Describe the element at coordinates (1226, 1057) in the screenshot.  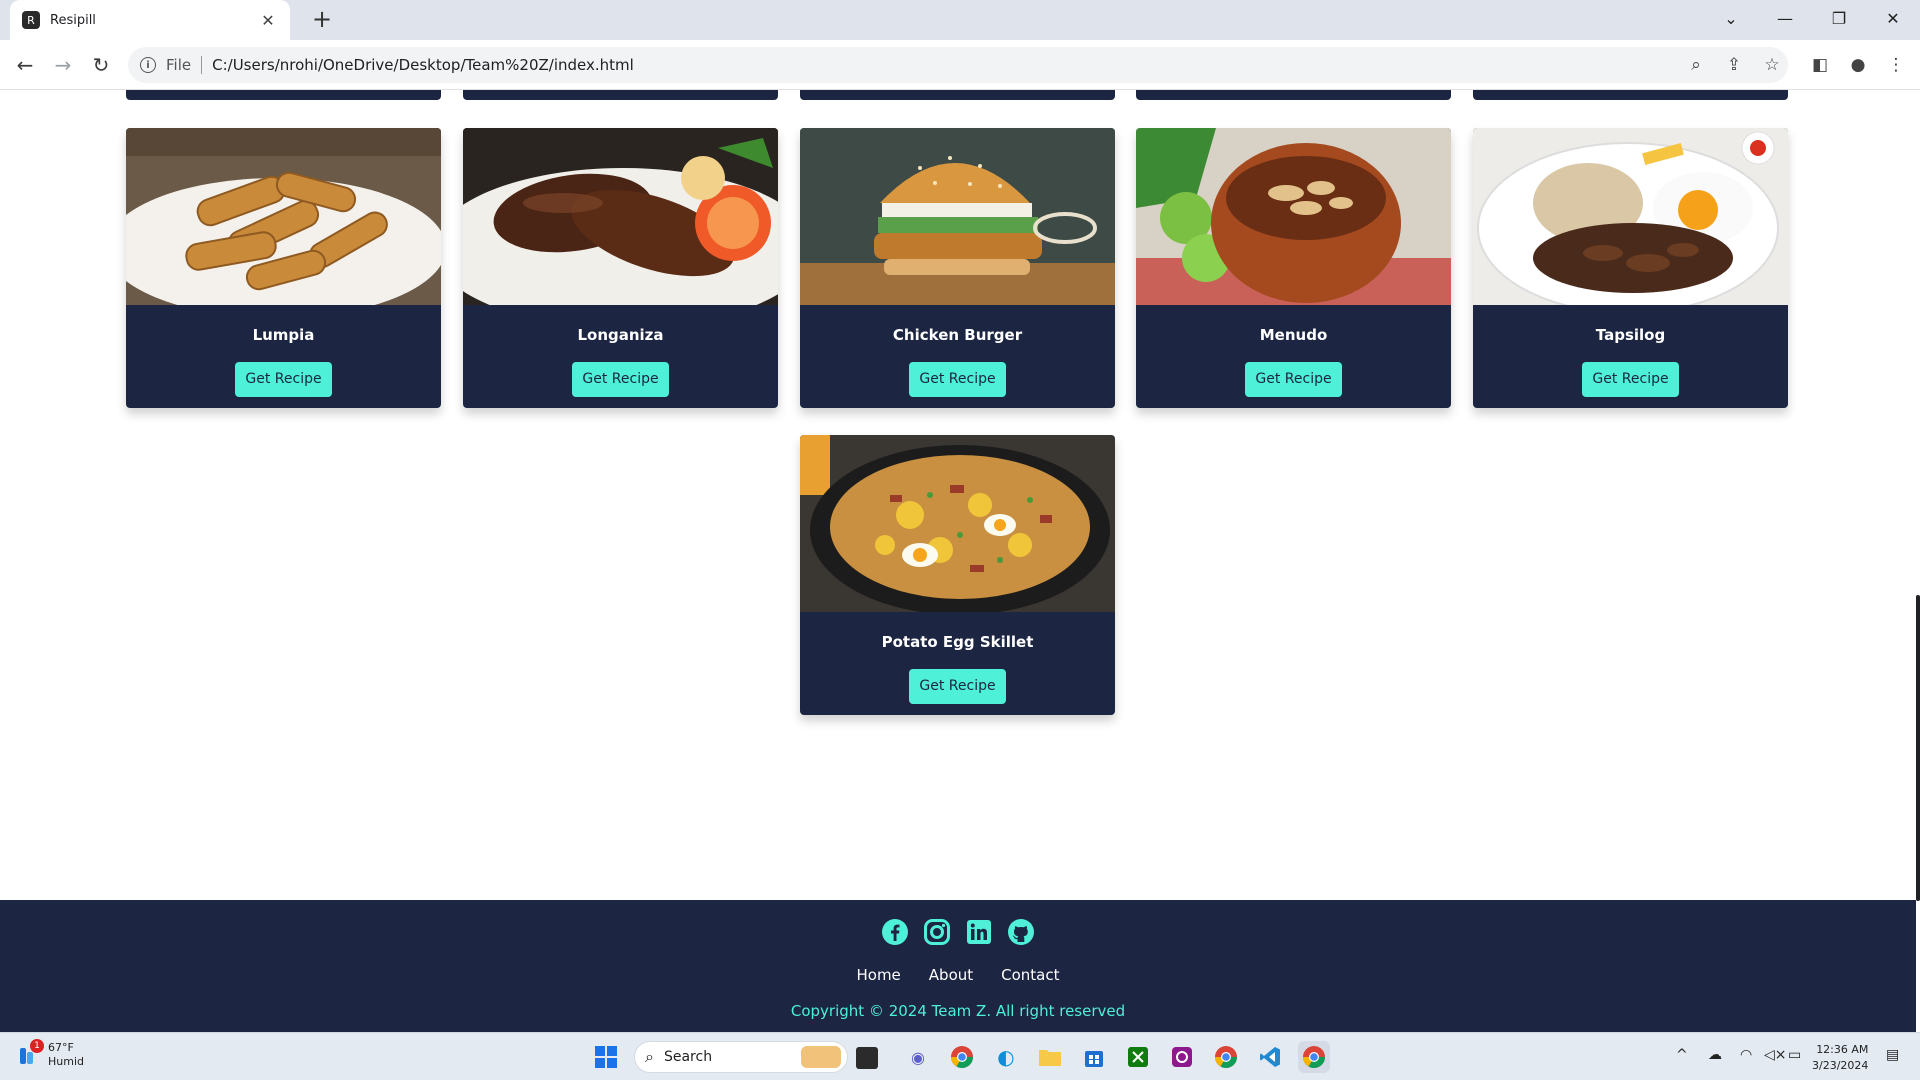
I see `chrome-profile-app-icon` at that location.